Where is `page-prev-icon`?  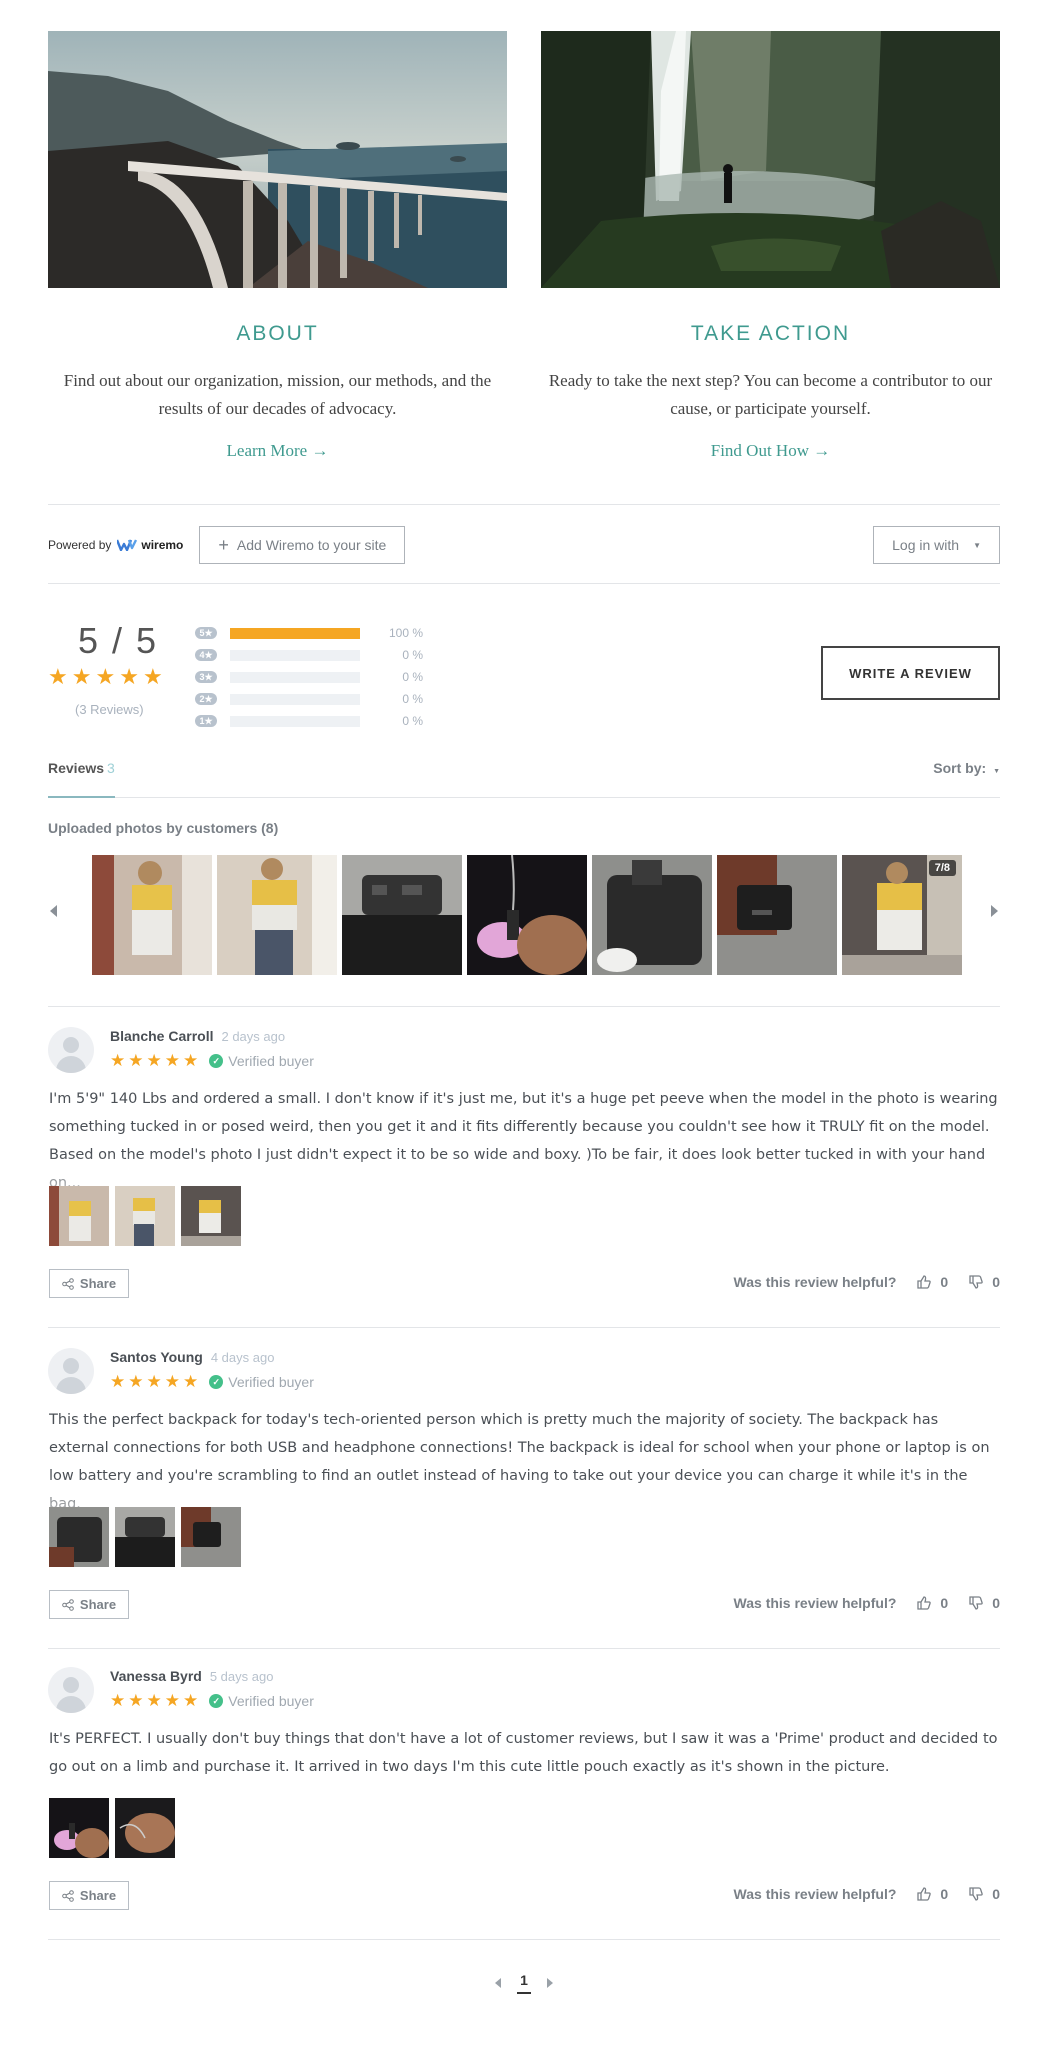
page-prev-icon is located at coordinates (498, 1983).